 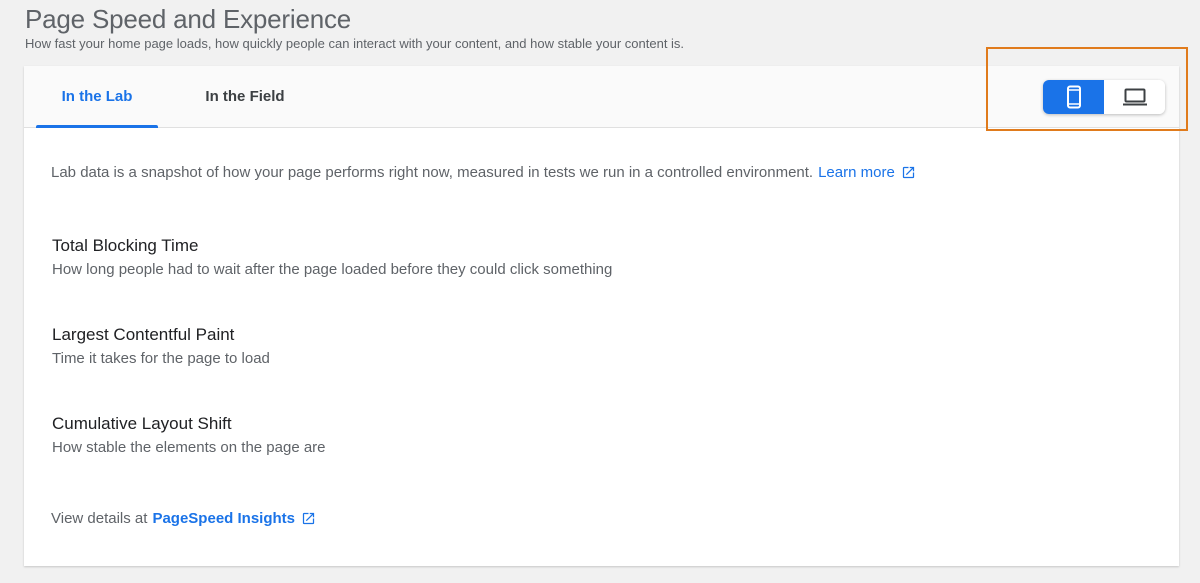 I want to click on metric-description: Time it takes for the page to load, so click(x=161, y=358).